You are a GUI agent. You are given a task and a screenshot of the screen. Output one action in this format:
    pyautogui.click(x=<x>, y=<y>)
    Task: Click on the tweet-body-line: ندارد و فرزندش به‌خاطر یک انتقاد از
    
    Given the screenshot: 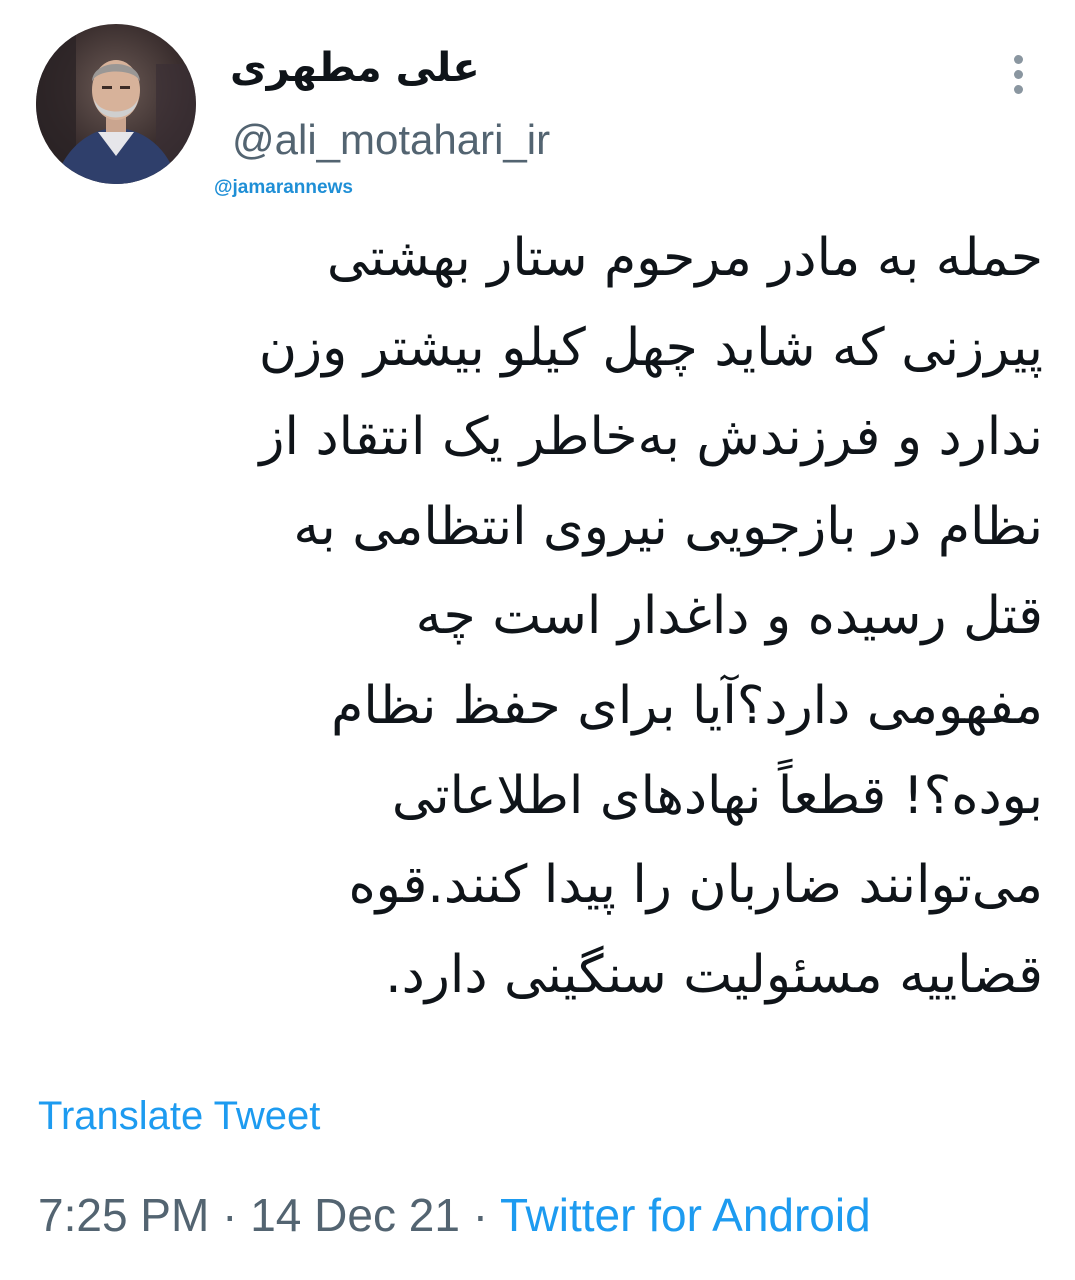 What is the action you would take?
    pyautogui.click(x=651, y=437)
    